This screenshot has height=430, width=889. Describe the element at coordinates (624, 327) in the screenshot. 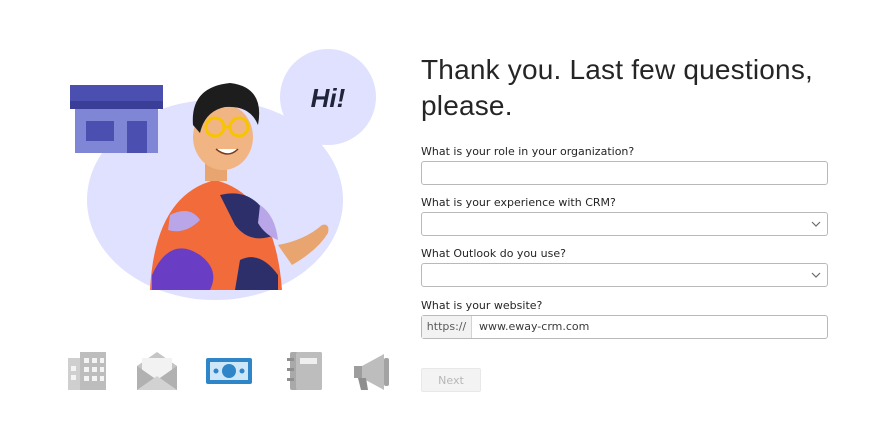

I see `website-input: https:// www.eway-crm.com` at that location.